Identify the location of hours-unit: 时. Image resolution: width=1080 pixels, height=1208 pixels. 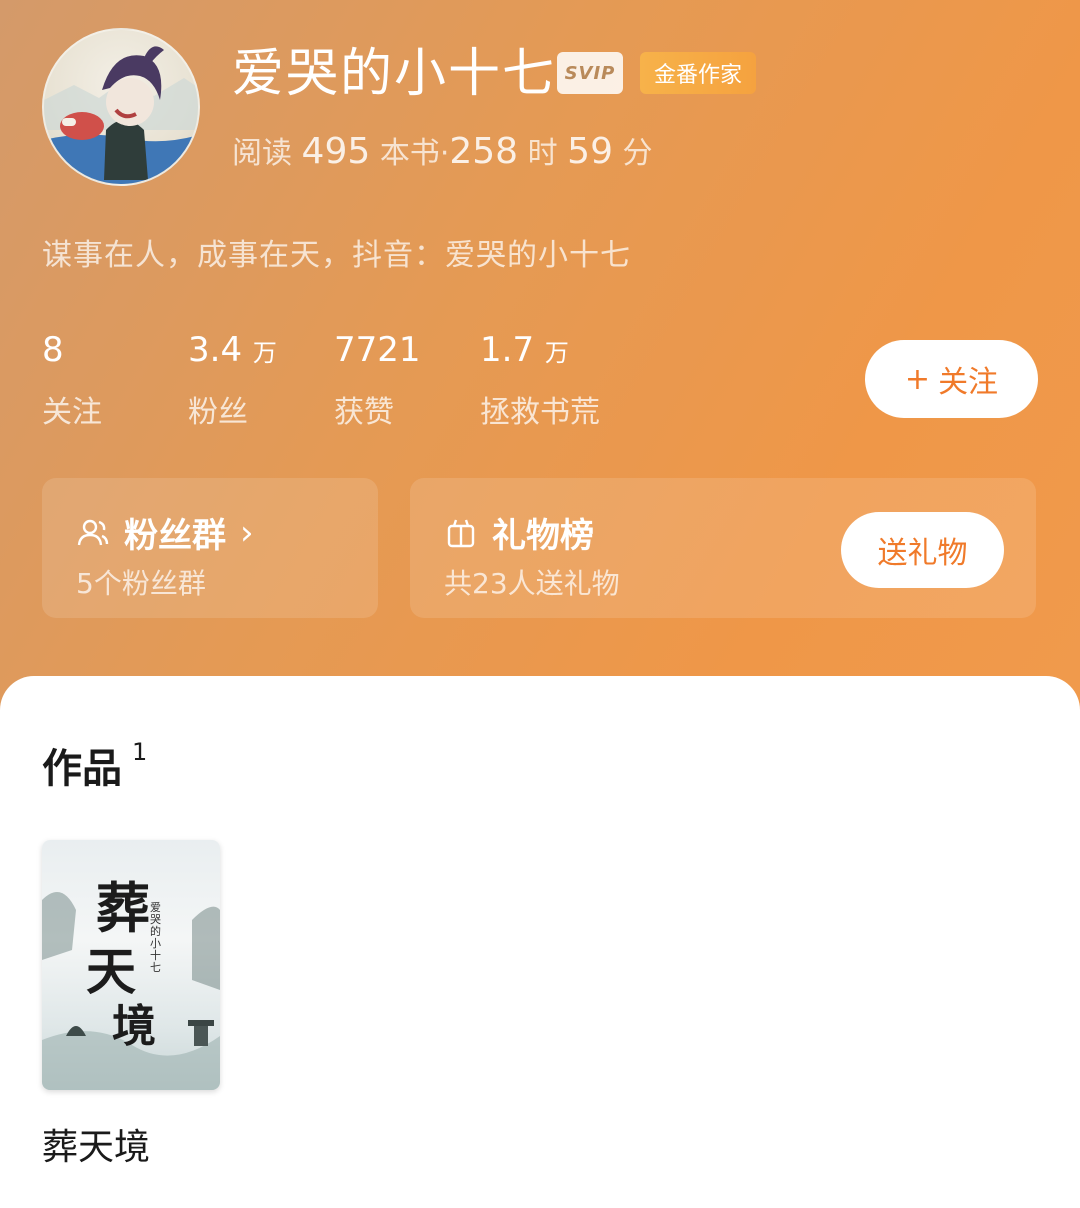
(542, 153).